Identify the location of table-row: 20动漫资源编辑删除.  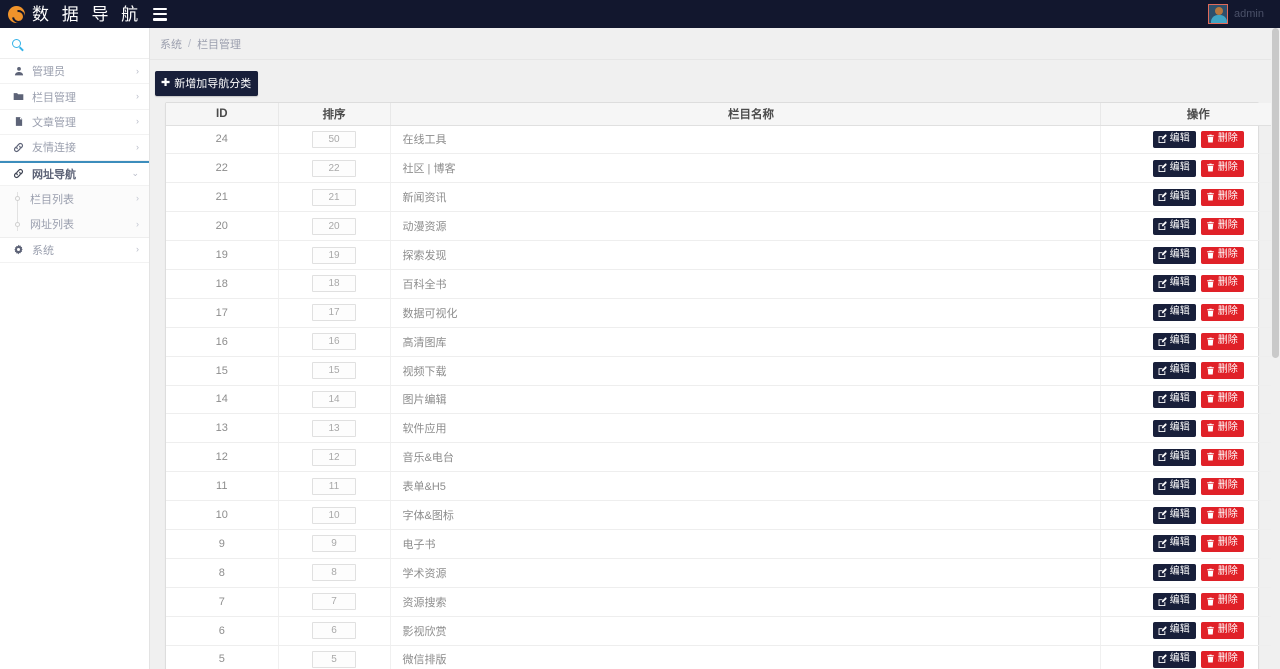
(723, 226).